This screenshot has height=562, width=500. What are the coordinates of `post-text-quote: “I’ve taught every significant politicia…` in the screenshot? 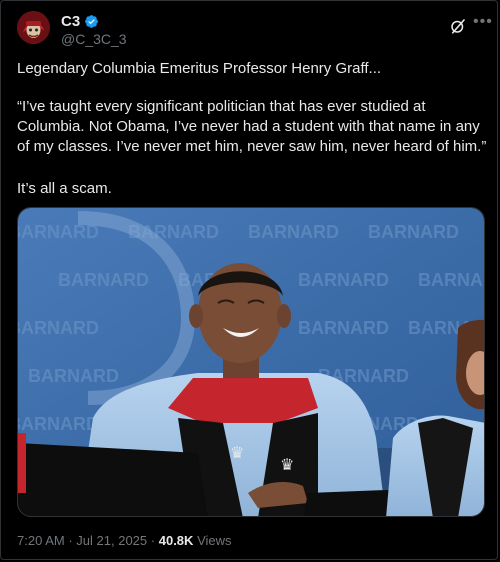 It's located at (252, 126).